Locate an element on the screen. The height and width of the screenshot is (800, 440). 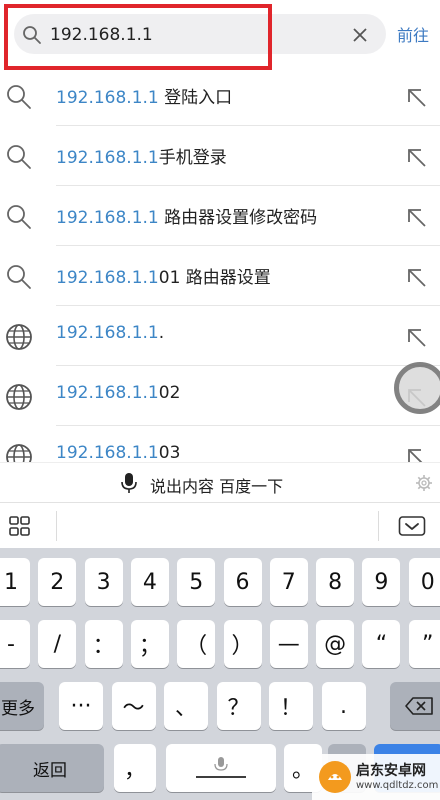
symbol-key: ： is located at coordinates (103, 644).